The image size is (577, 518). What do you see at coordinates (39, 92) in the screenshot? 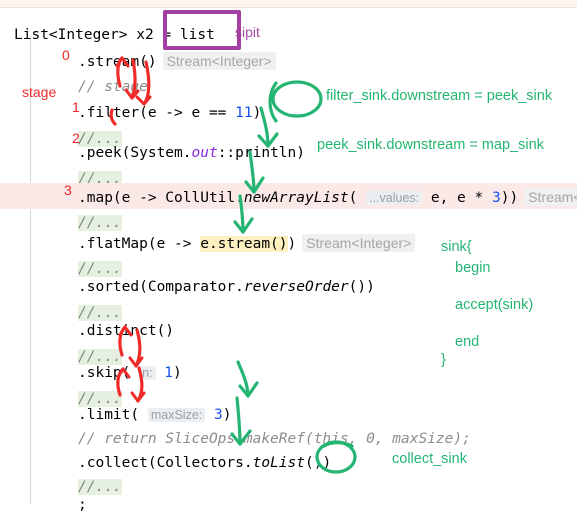
I see `annotation-stage-label: stage` at bounding box center [39, 92].